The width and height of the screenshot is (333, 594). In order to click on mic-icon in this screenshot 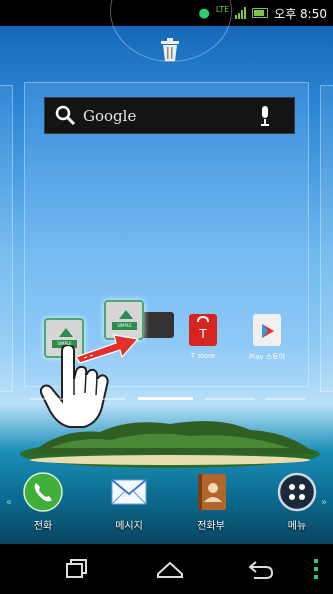, I will do `click(265, 116)`.